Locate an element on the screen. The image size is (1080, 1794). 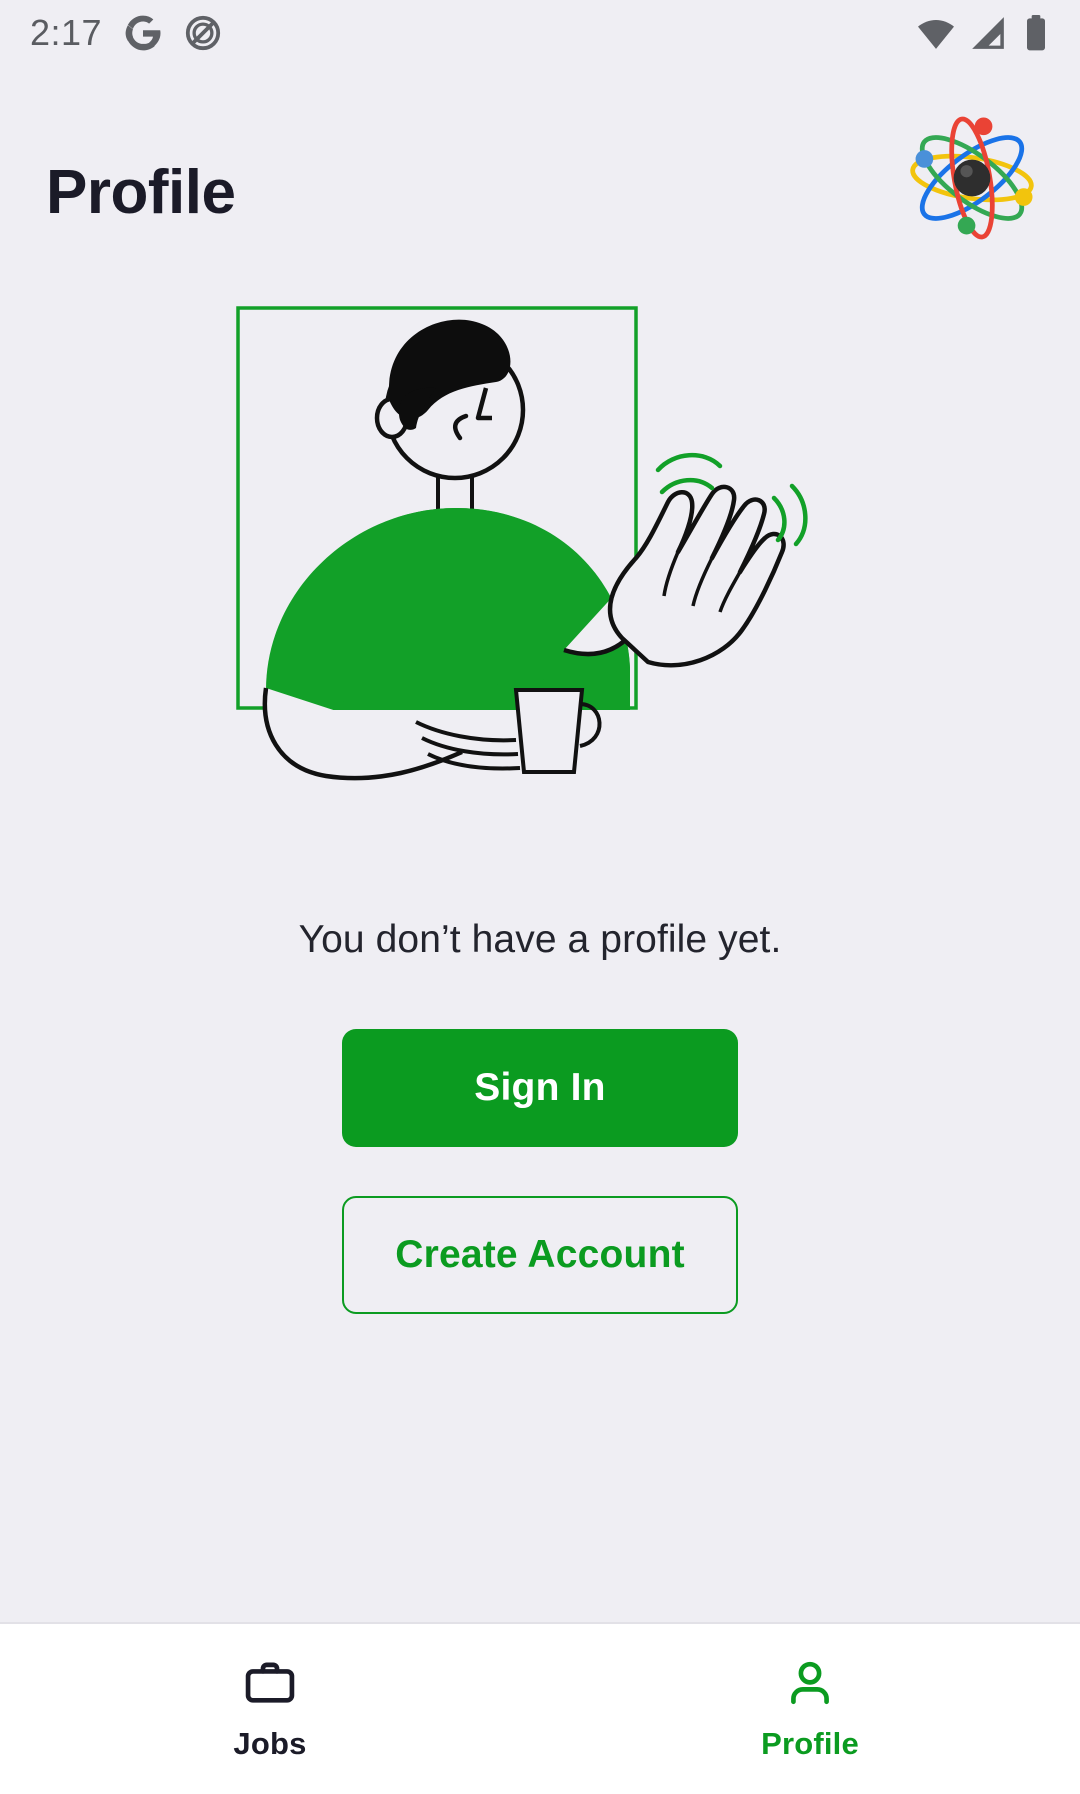
page-header: Profile is located at coordinates (540, 156).